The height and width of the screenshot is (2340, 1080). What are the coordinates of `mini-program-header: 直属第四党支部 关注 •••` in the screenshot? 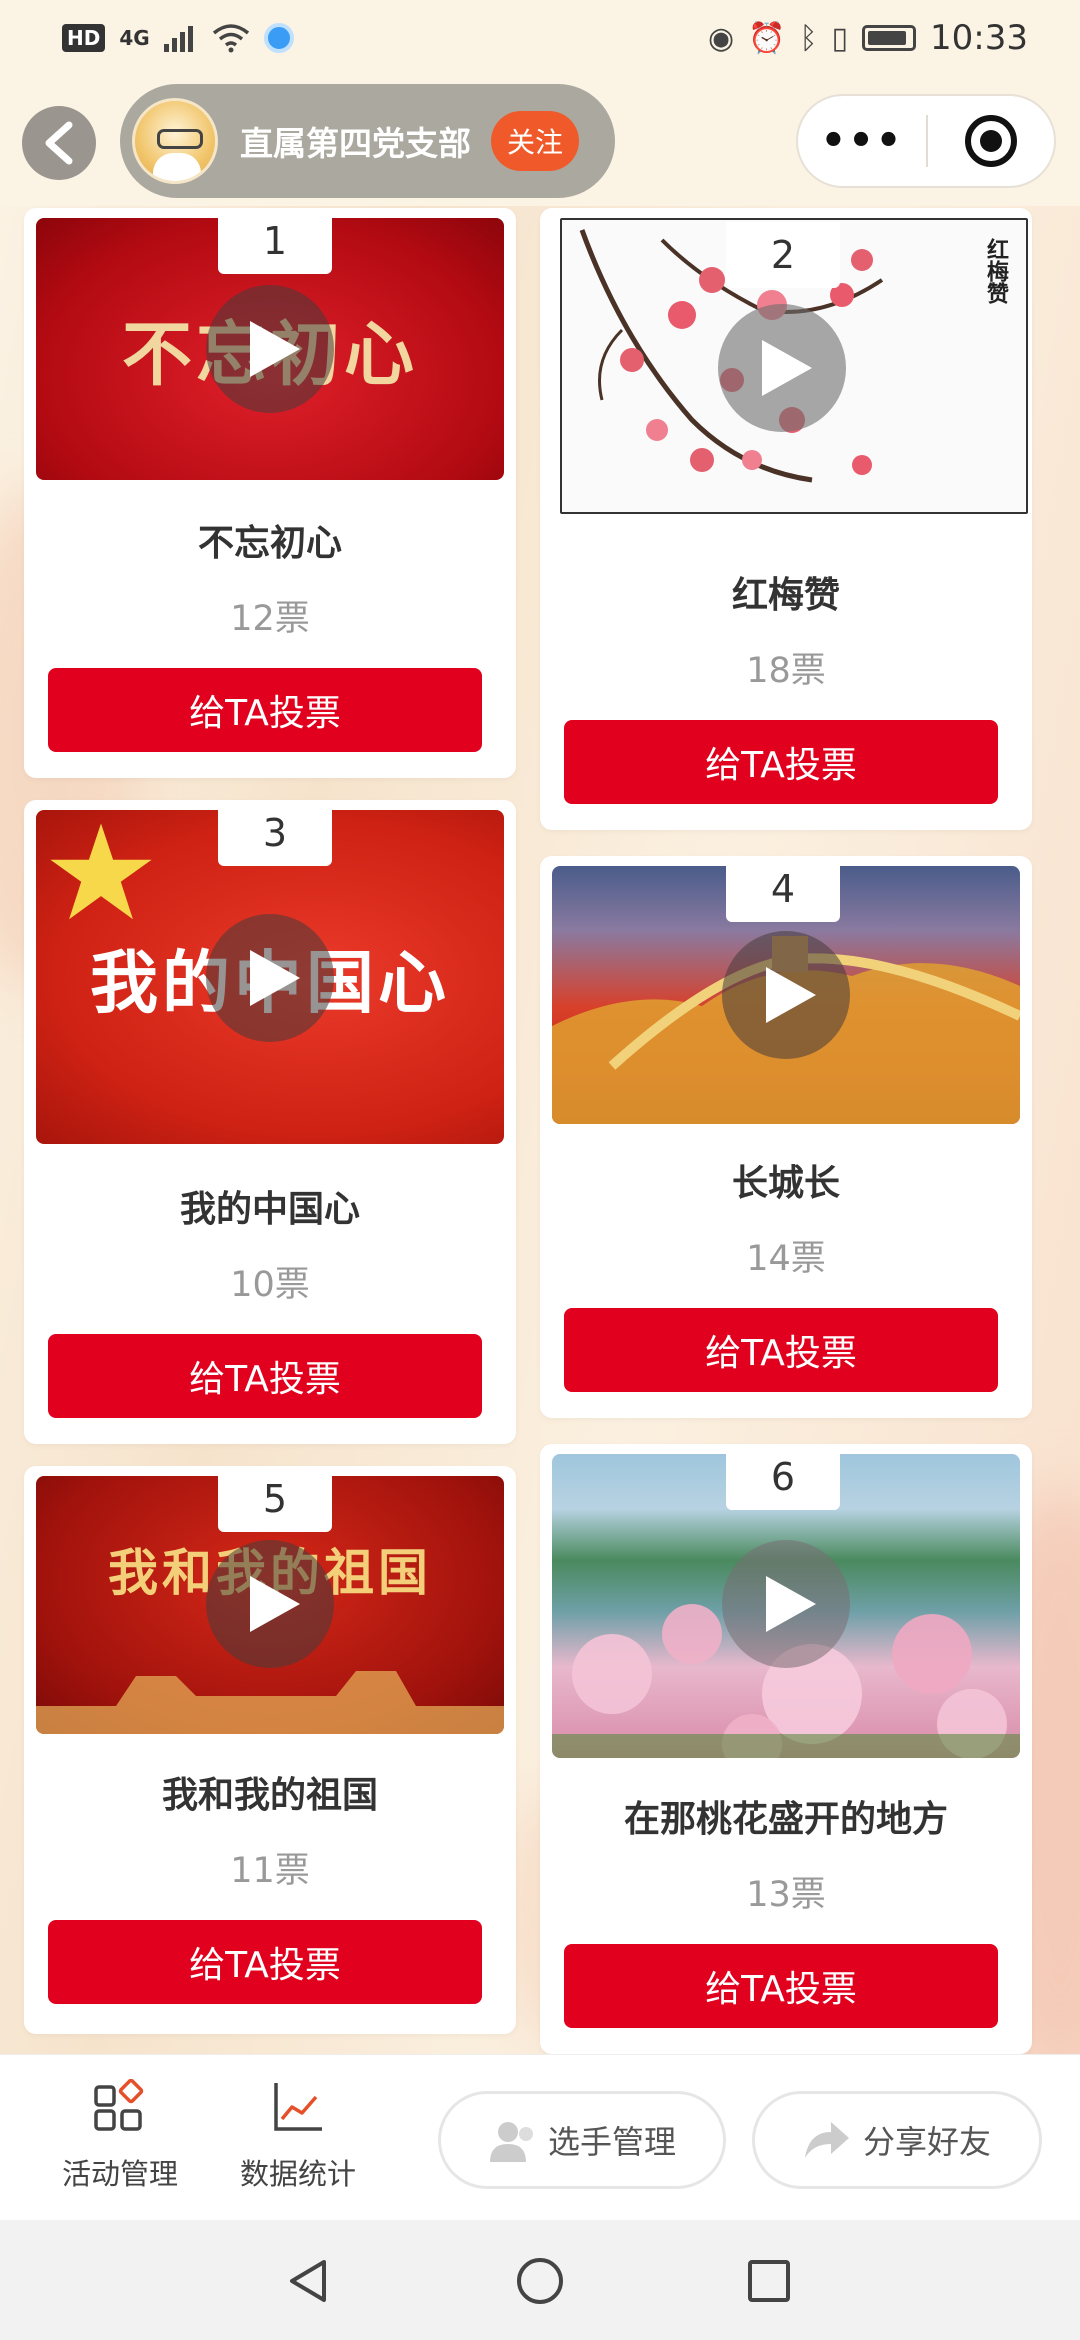 It's located at (540, 141).